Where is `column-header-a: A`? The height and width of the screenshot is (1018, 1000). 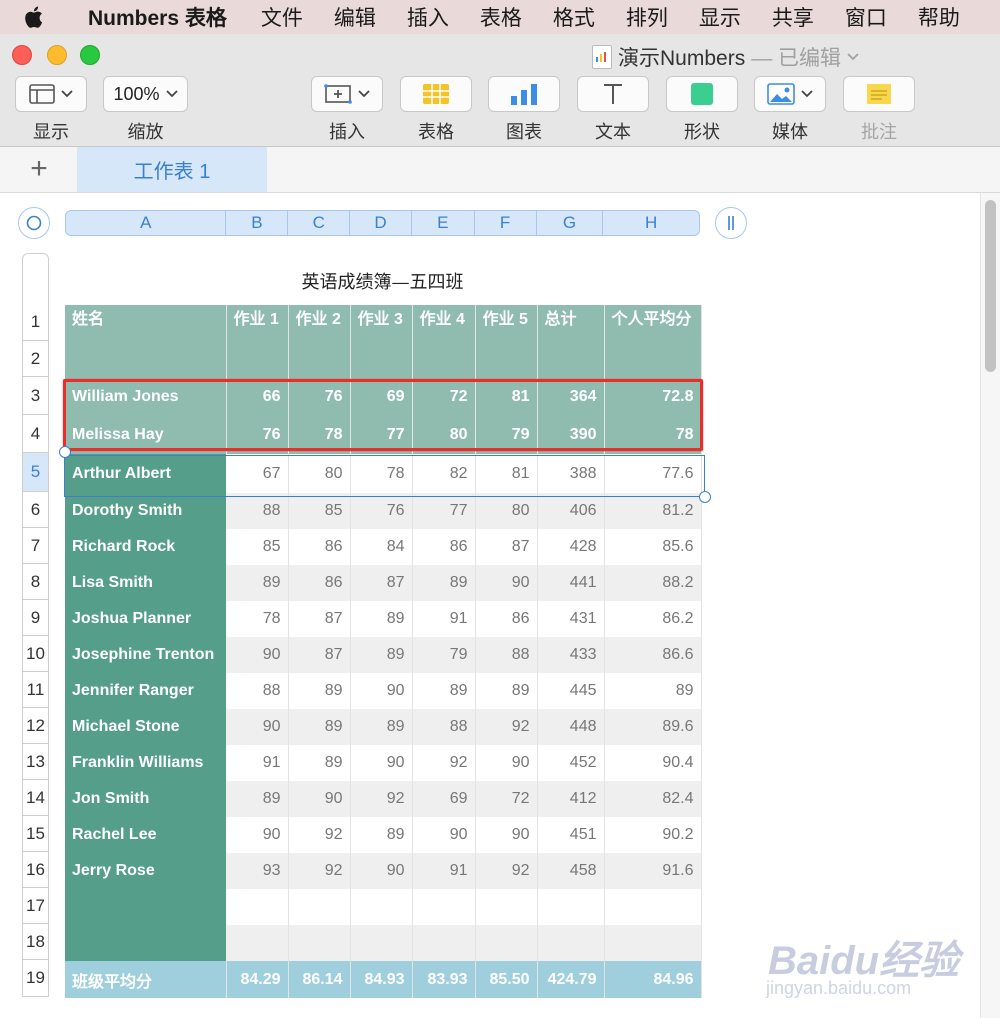
column-header-a: A is located at coordinates (146, 223).